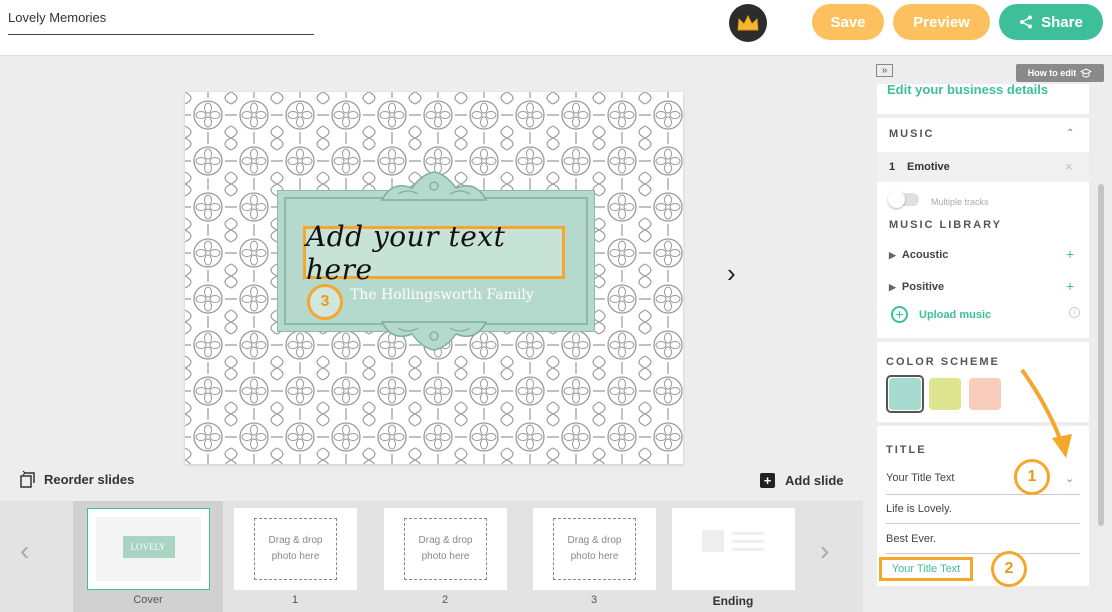  I want to click on title-section-title: TITLE, so click(906, 450).